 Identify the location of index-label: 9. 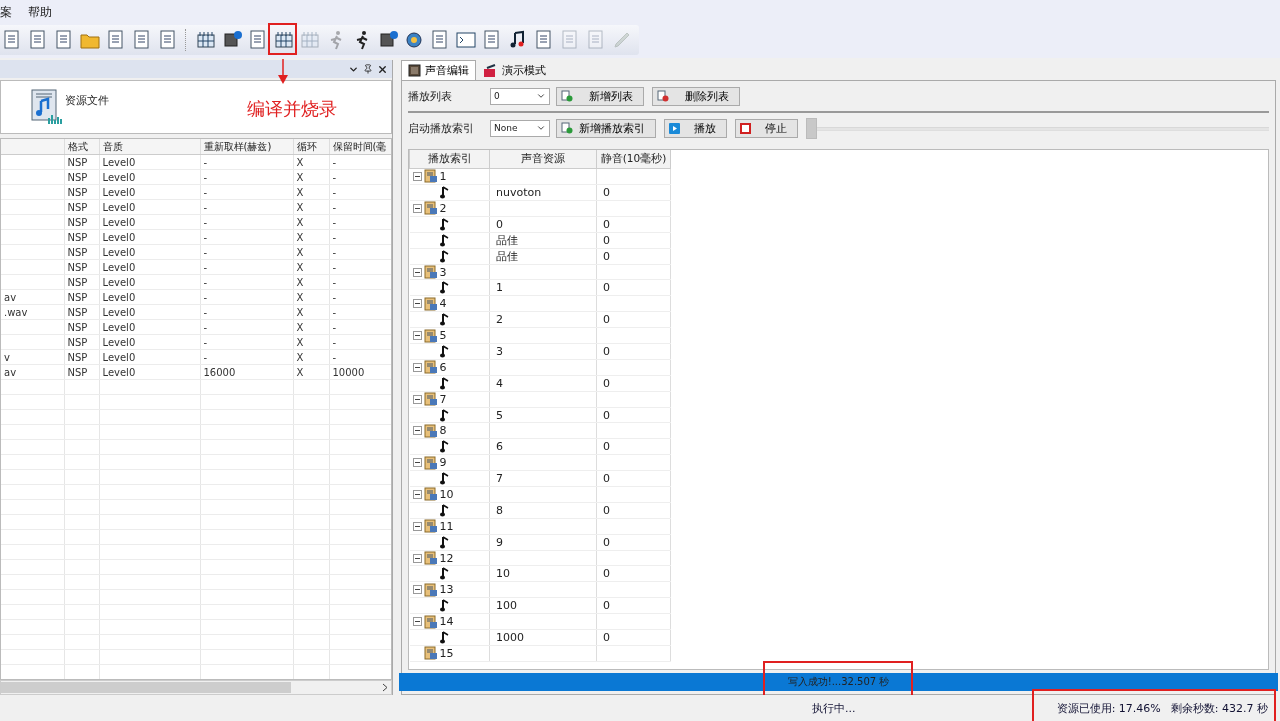
(443, 463).